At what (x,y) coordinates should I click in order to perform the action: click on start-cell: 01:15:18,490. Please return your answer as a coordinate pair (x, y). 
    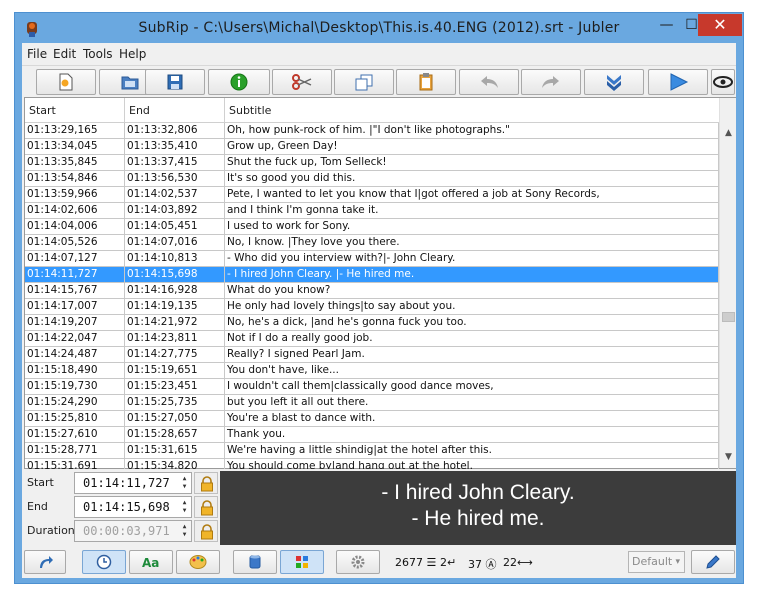
    Looking at the image, I should click on (75, 371).